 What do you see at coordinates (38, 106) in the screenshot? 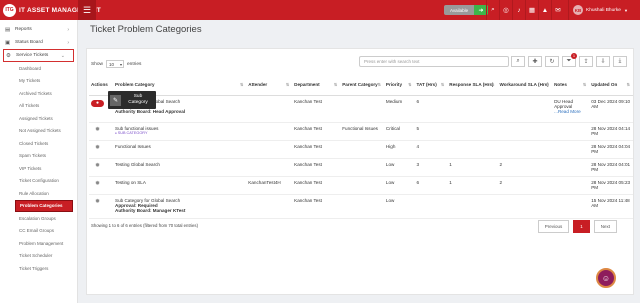
I see `sidebar-subitem: All Tickets` at bounding box center [38, 106].